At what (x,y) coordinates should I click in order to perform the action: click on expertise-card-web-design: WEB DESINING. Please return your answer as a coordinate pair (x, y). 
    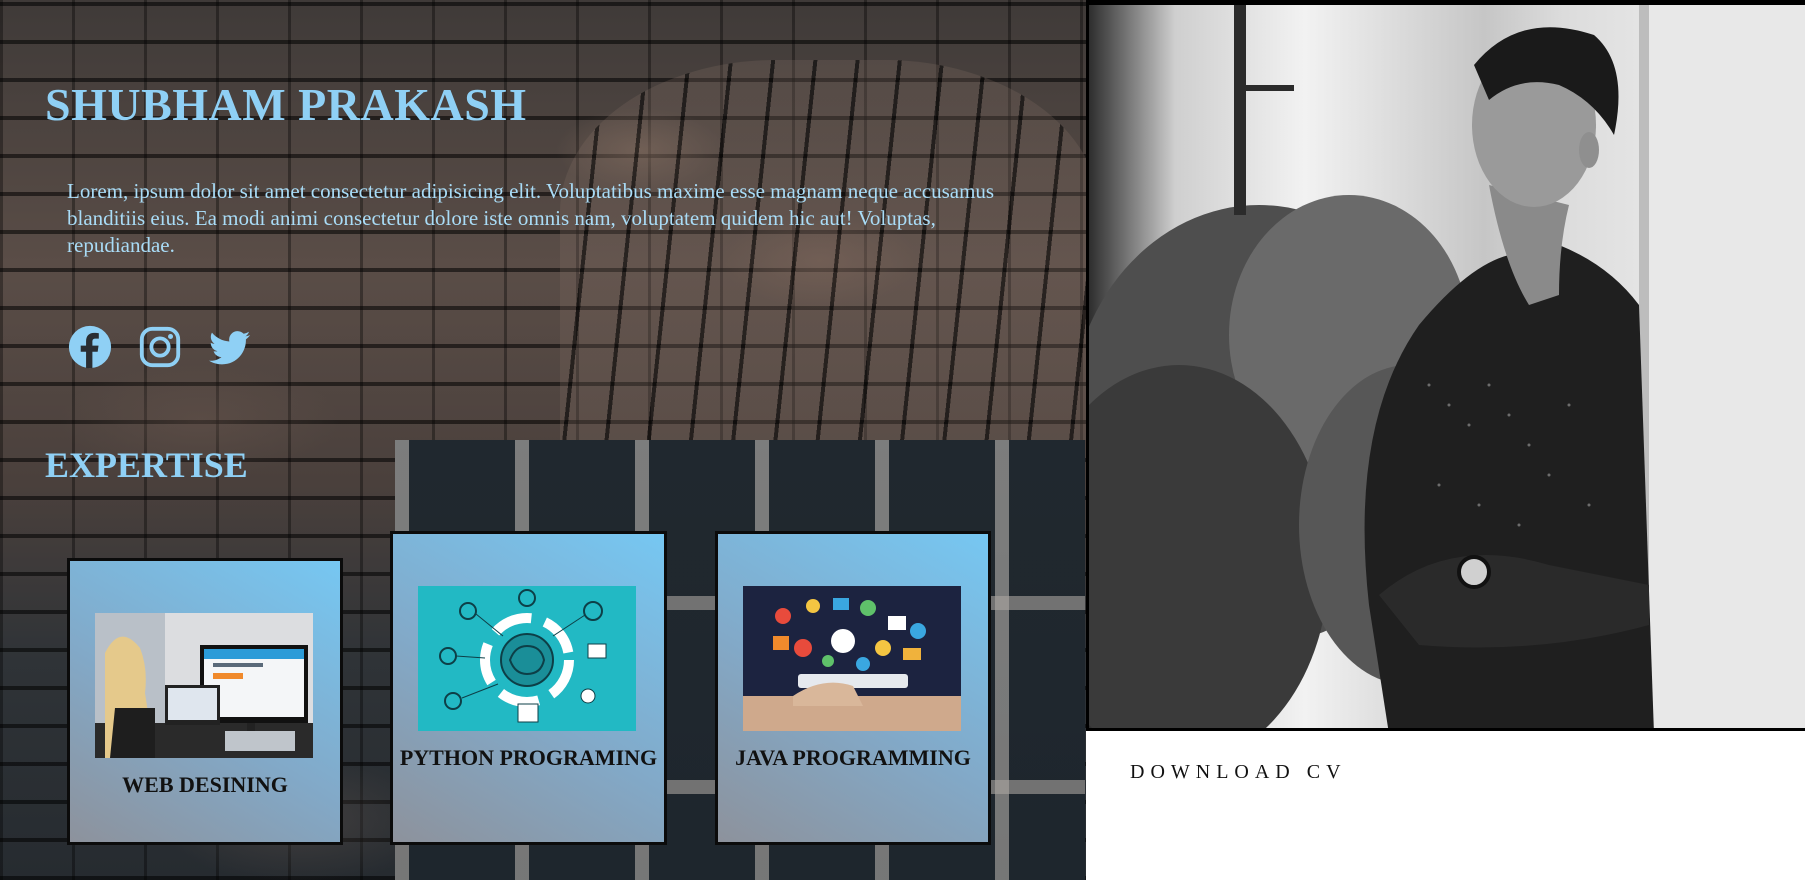
    Looking at the image, I should click on (205, 701).